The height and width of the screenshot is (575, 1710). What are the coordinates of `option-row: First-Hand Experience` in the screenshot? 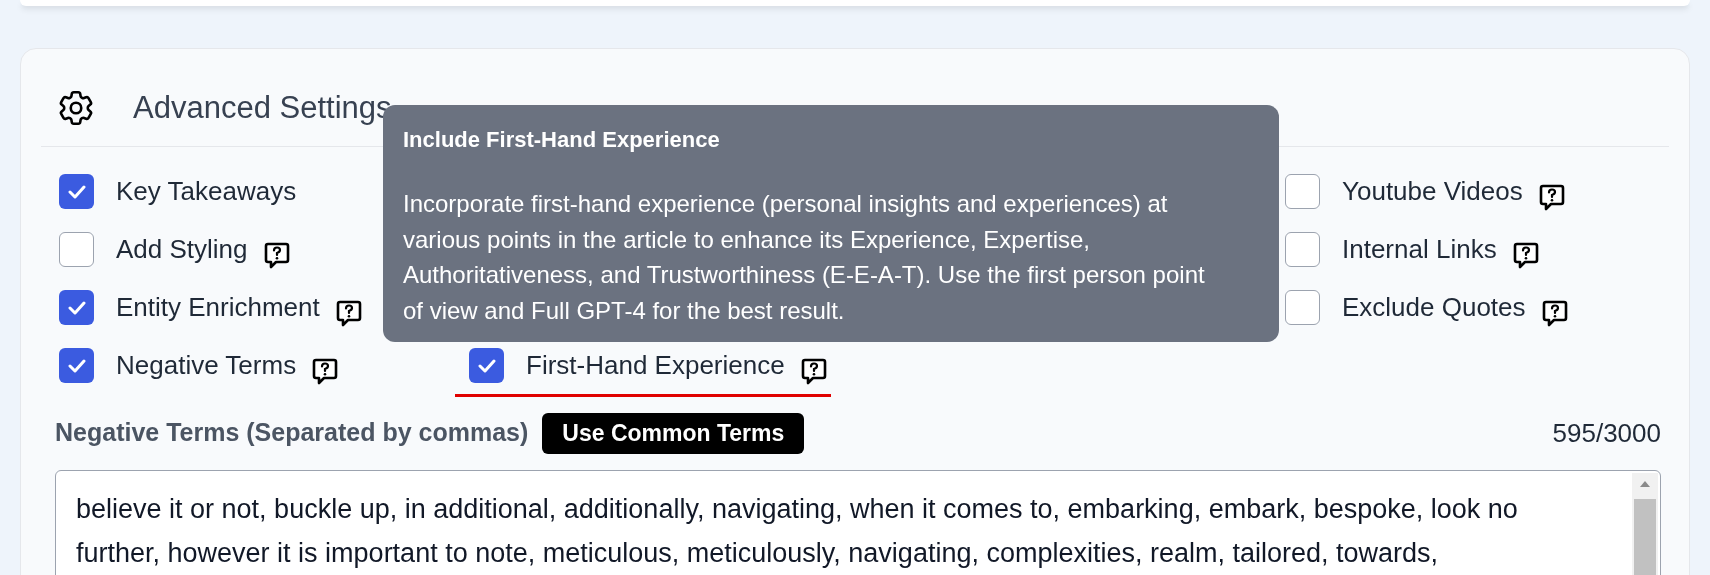 It's located at (648, 365).